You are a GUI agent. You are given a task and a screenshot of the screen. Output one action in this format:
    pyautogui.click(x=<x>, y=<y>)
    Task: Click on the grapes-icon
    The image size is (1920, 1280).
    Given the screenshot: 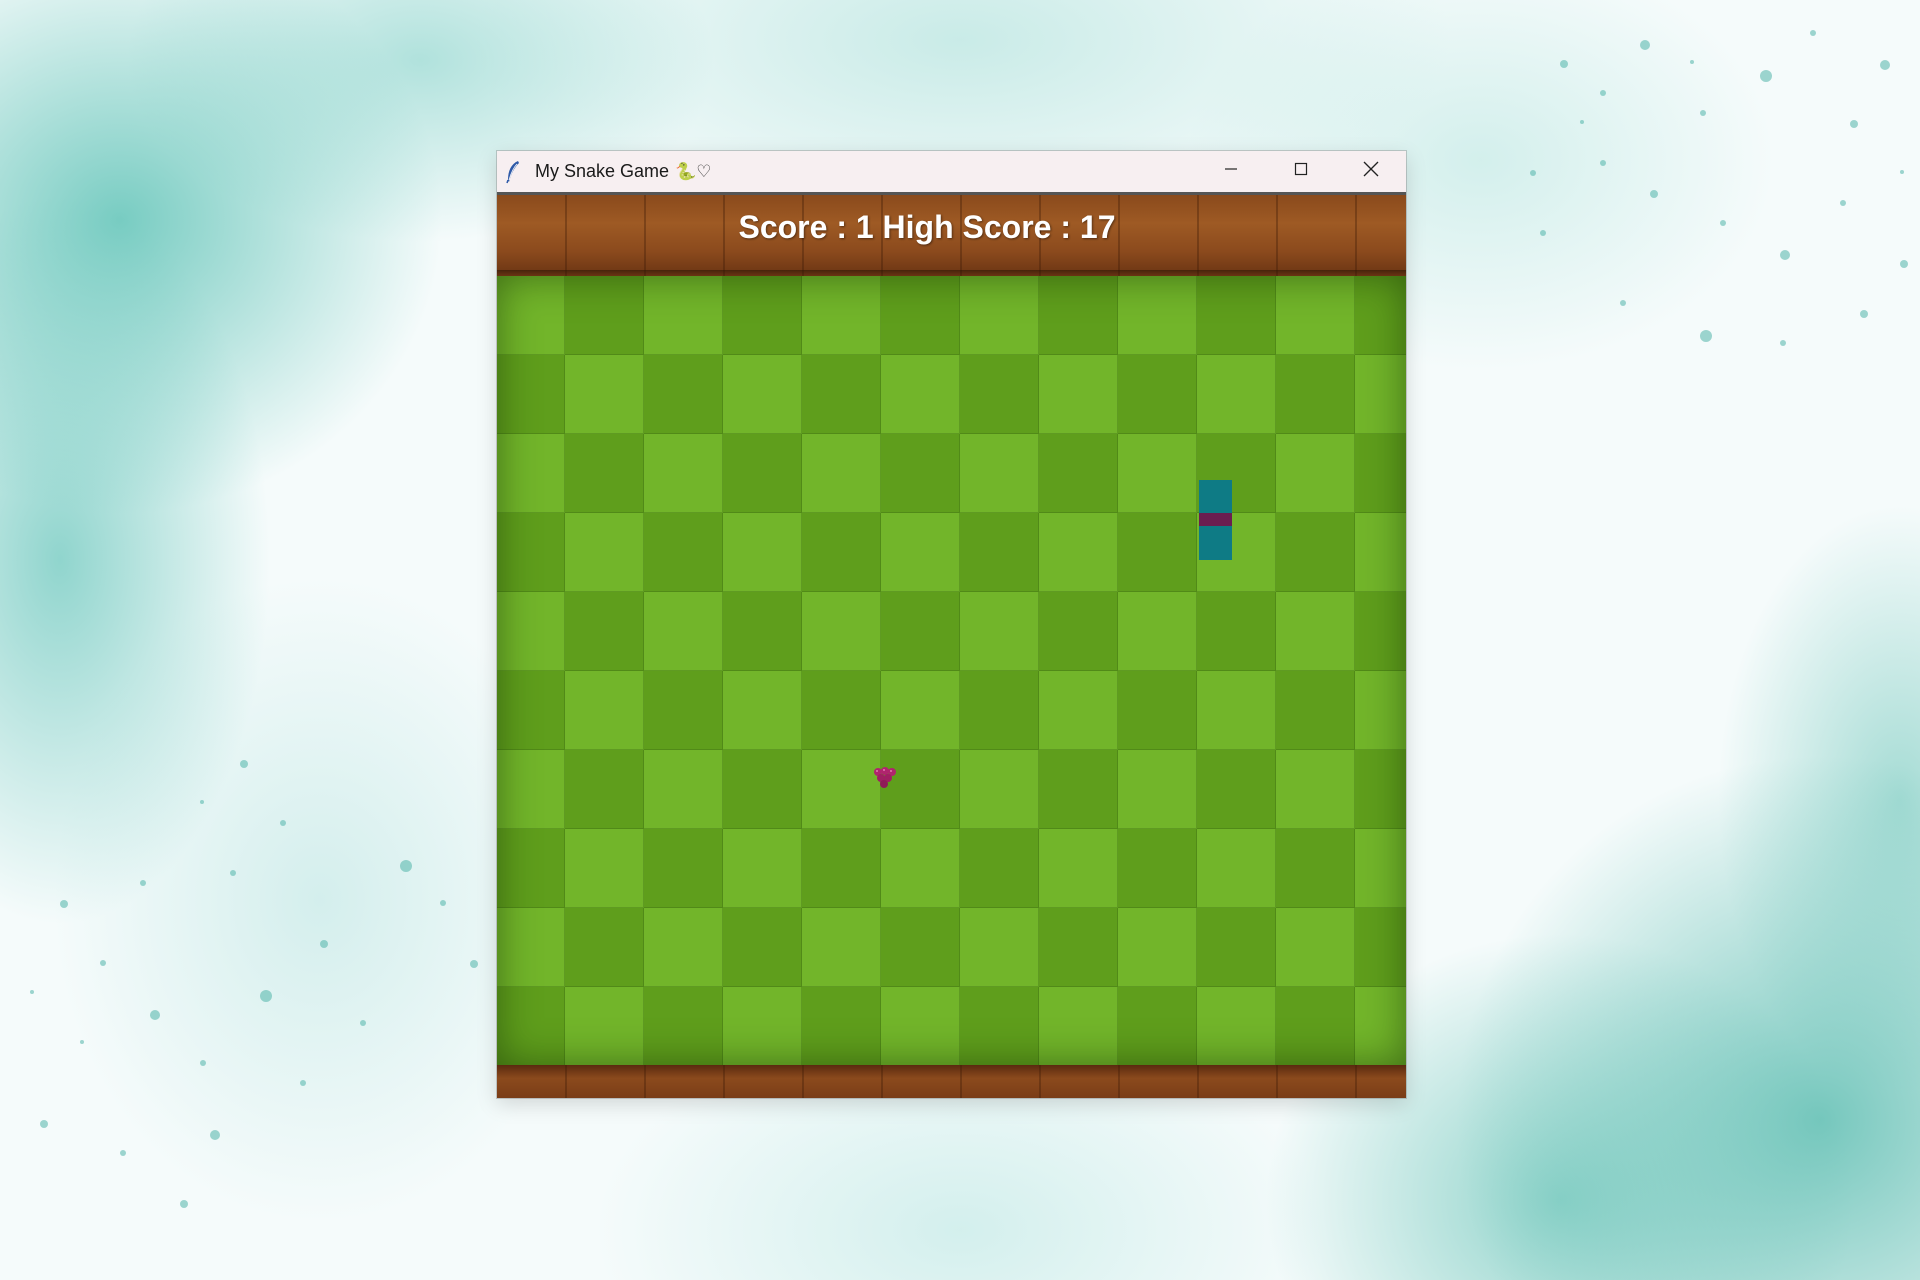 What is the action you would take?
    pyautogui.click(x=884, y=778)
    